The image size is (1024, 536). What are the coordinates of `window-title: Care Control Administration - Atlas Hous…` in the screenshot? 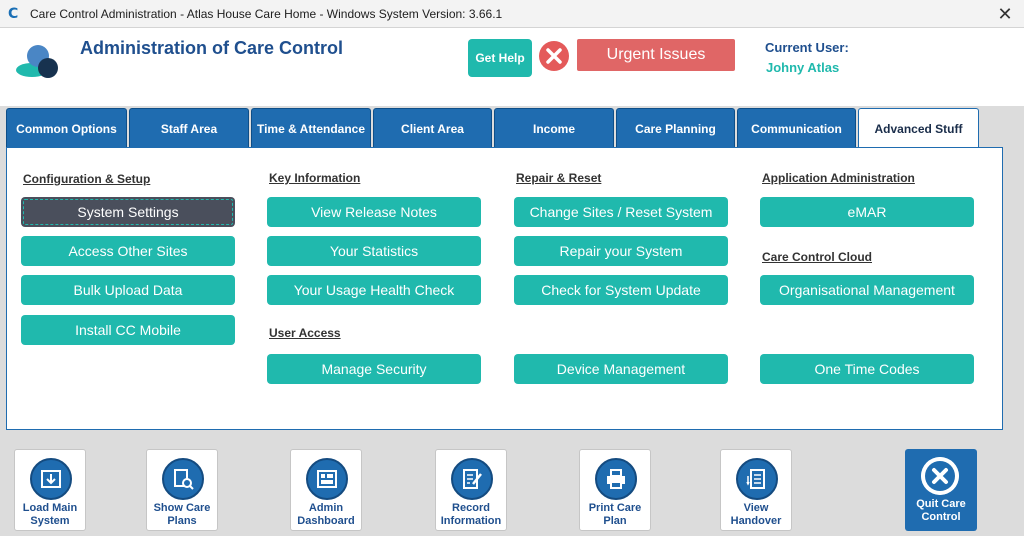 It's located at (266, 14).